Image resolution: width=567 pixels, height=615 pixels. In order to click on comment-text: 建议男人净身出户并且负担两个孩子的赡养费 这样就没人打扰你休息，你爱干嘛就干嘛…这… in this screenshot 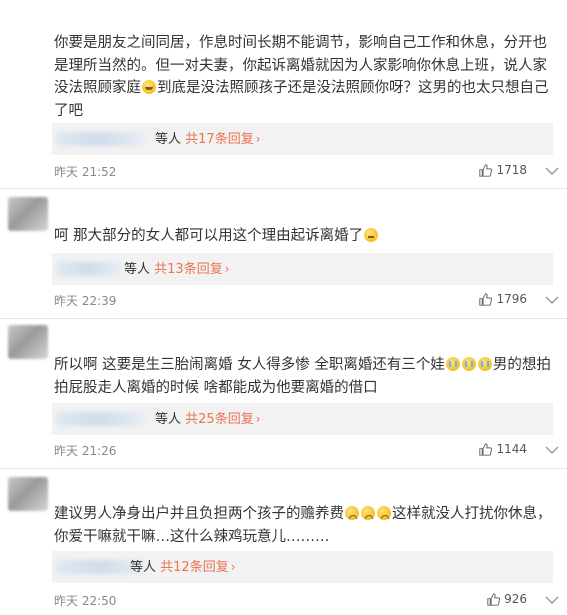, I will do `click(303, 525)`.